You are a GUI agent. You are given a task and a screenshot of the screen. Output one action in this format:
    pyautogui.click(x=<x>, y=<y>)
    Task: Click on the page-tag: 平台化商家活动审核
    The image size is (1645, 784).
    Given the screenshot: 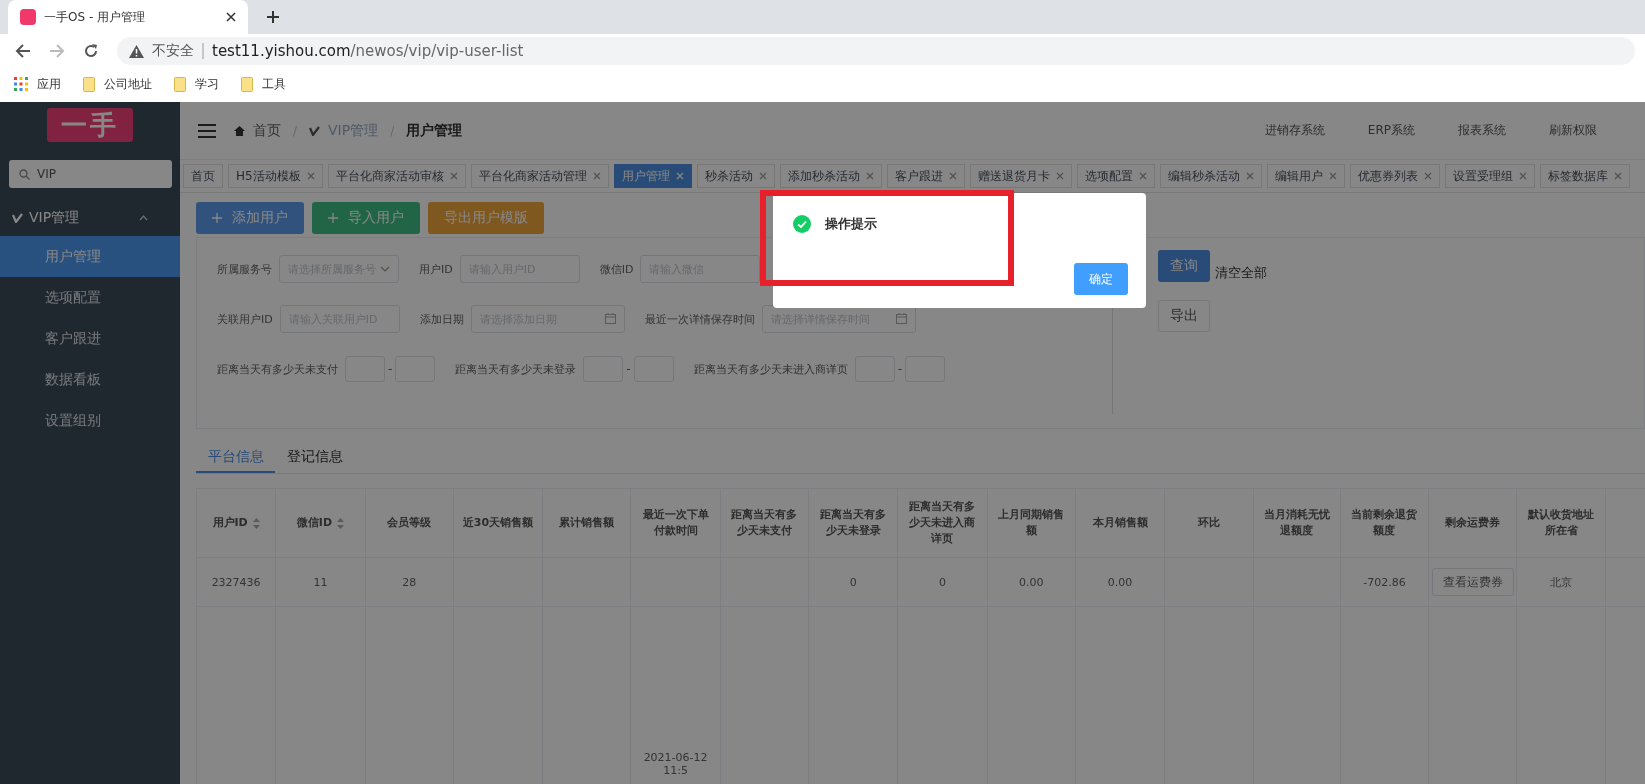 What is the action you would take?
    pyautogui.click(x=396, y=176)
    